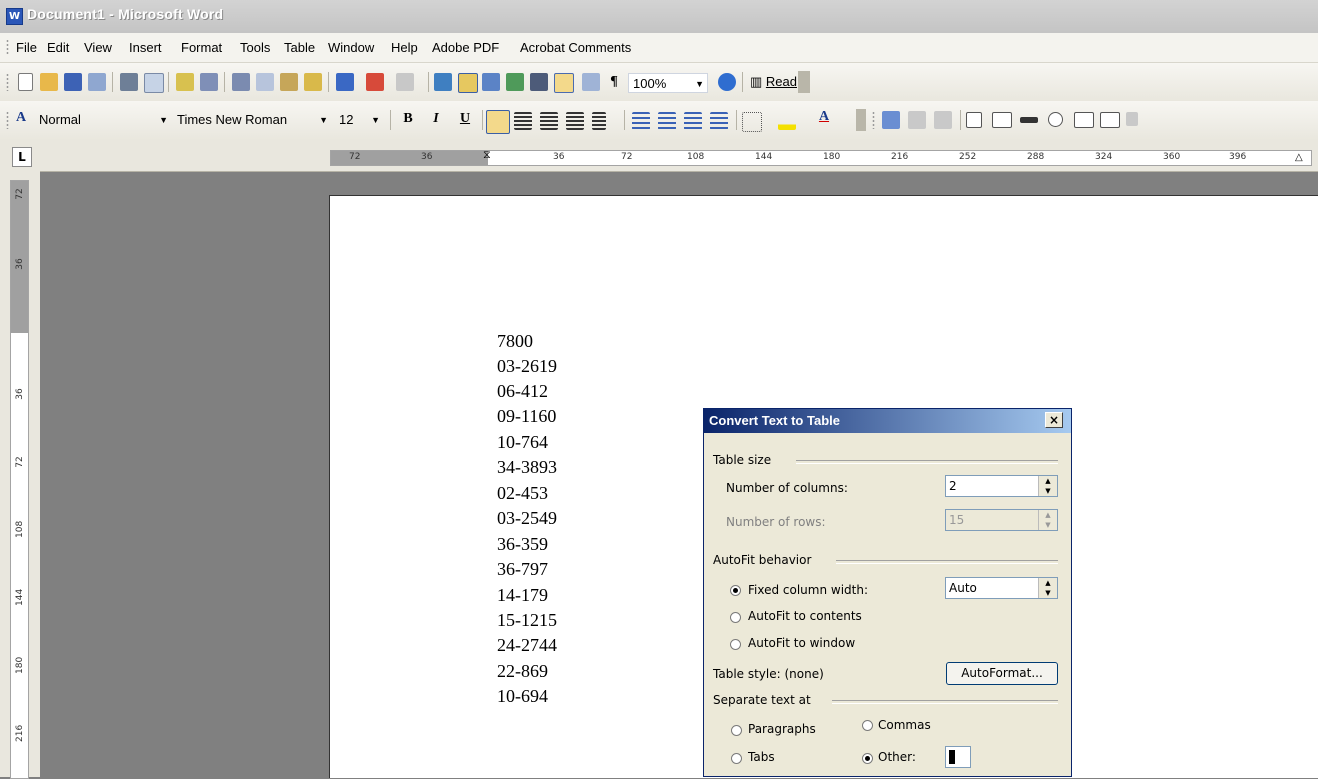 The height and width of the screenshot is (779, 1318). What do you see at coordinates (1048, 593) in the screenshot?
I see `spin-down-icon: ▼` at bounding box center [1048, 593].